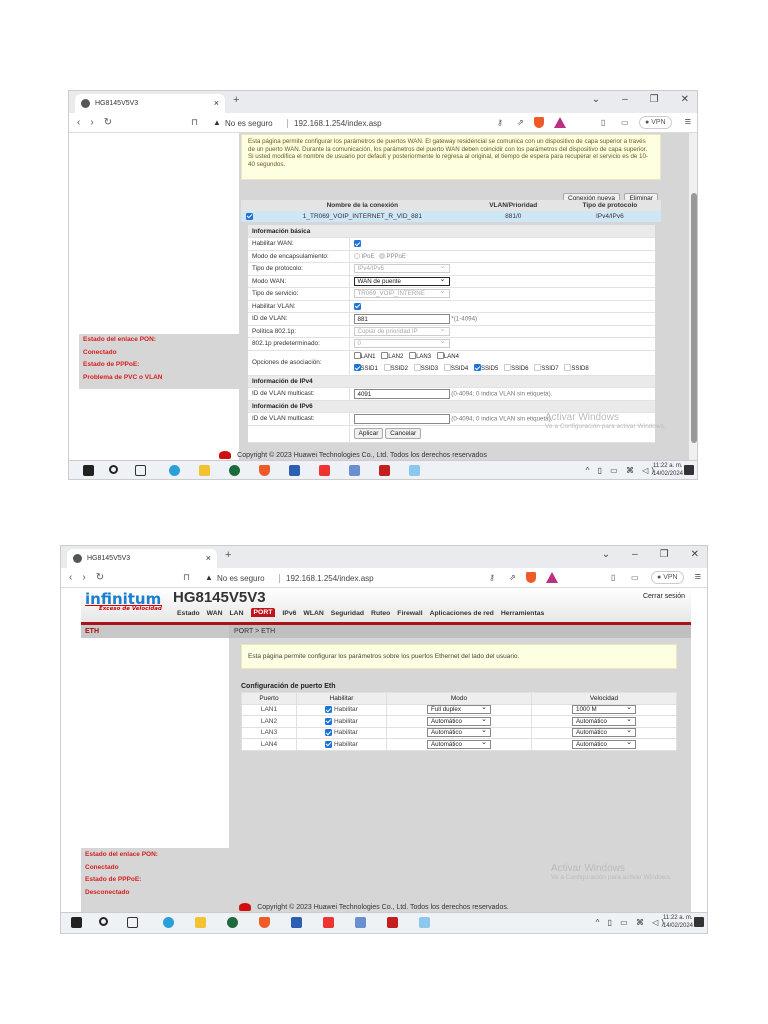 The width and height of the screenshot is (768, 1024). What do you see at coordinates (477, 368) in the screenshot?
I see `ssid5-checkbox` at bounding box center [477, 368].